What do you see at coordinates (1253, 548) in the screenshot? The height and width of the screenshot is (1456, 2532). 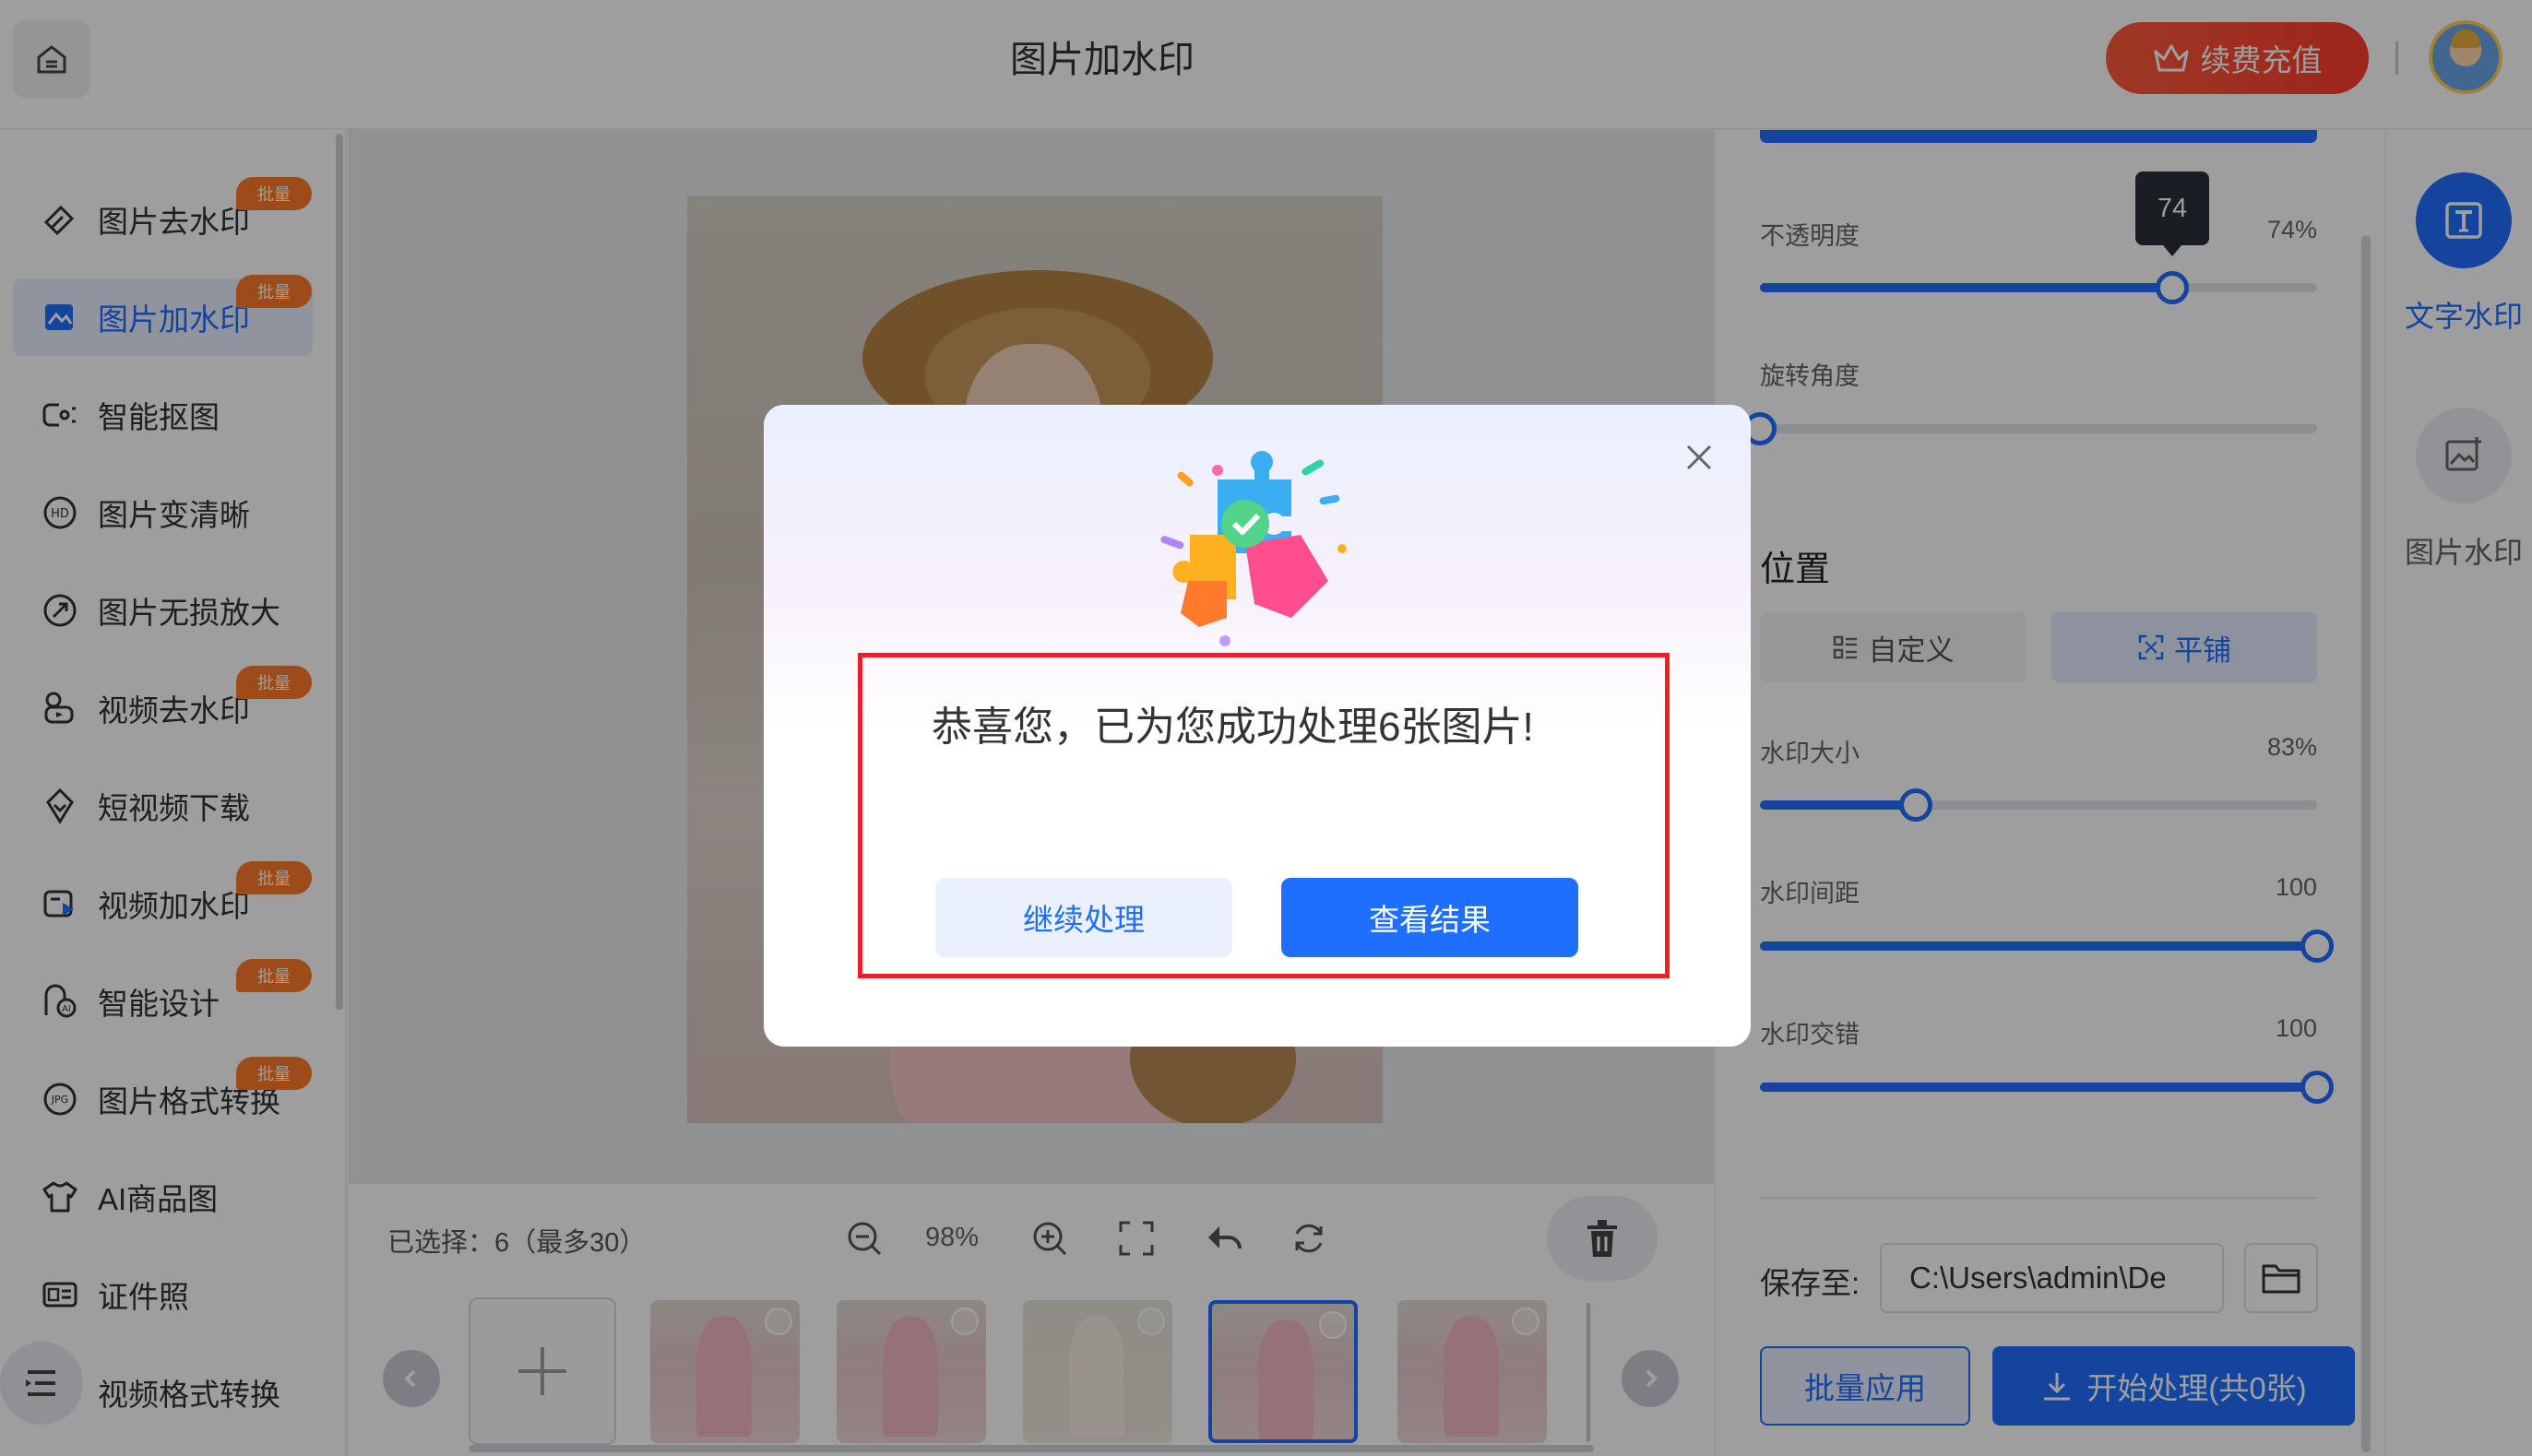 I see `puzzle-celebration-icon` at bounding box center [1253, 548].